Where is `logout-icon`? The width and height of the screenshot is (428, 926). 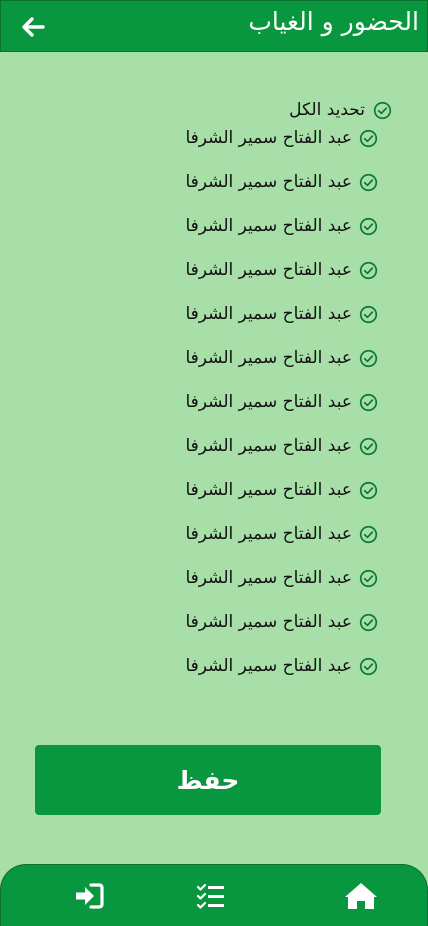 logout-icon is located at coordinates (90, 896).